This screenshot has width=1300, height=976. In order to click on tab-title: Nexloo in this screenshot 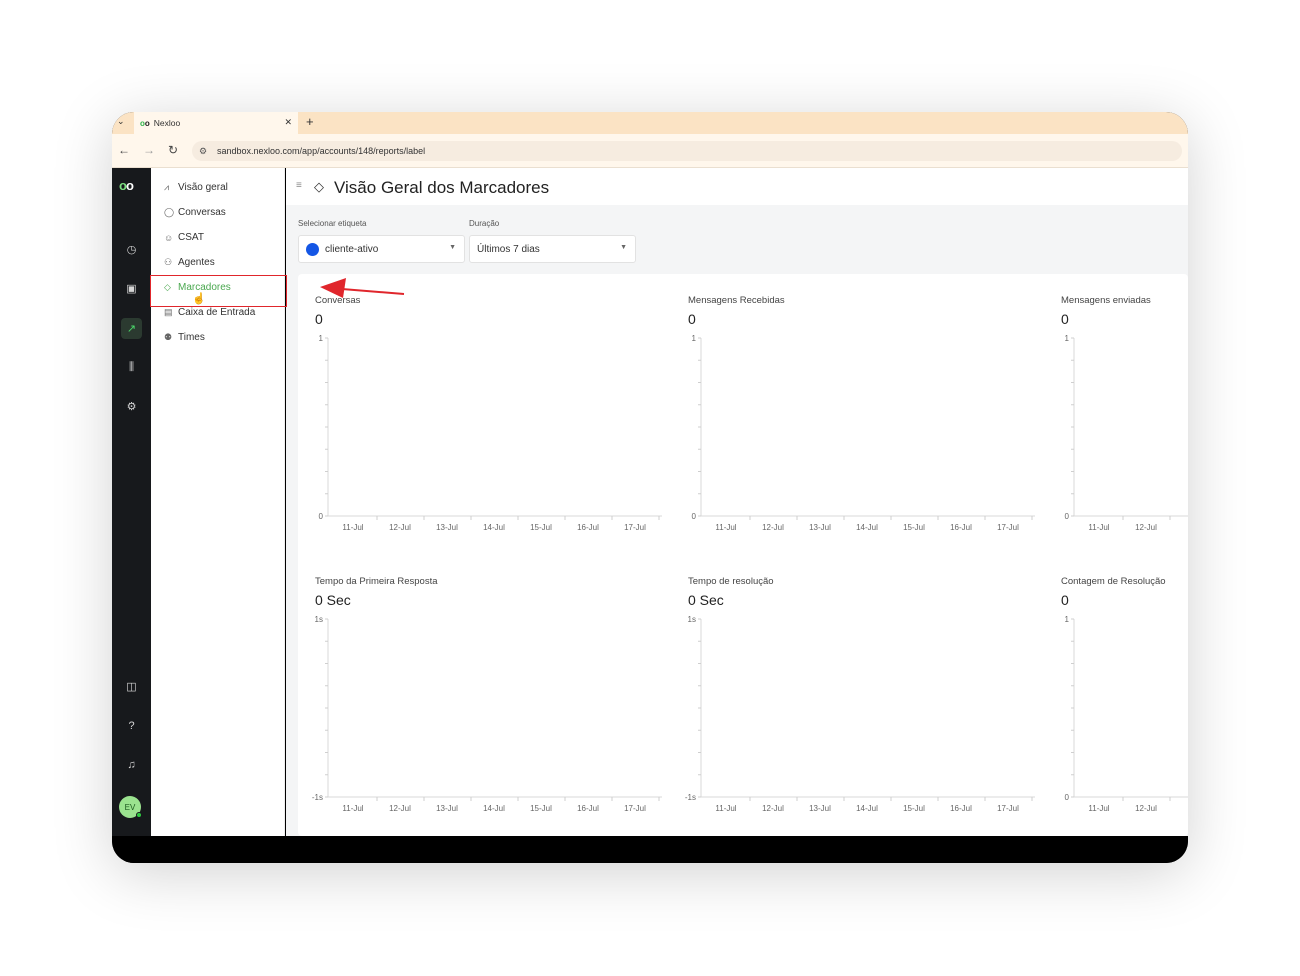, I will do `click(167, 123)`.